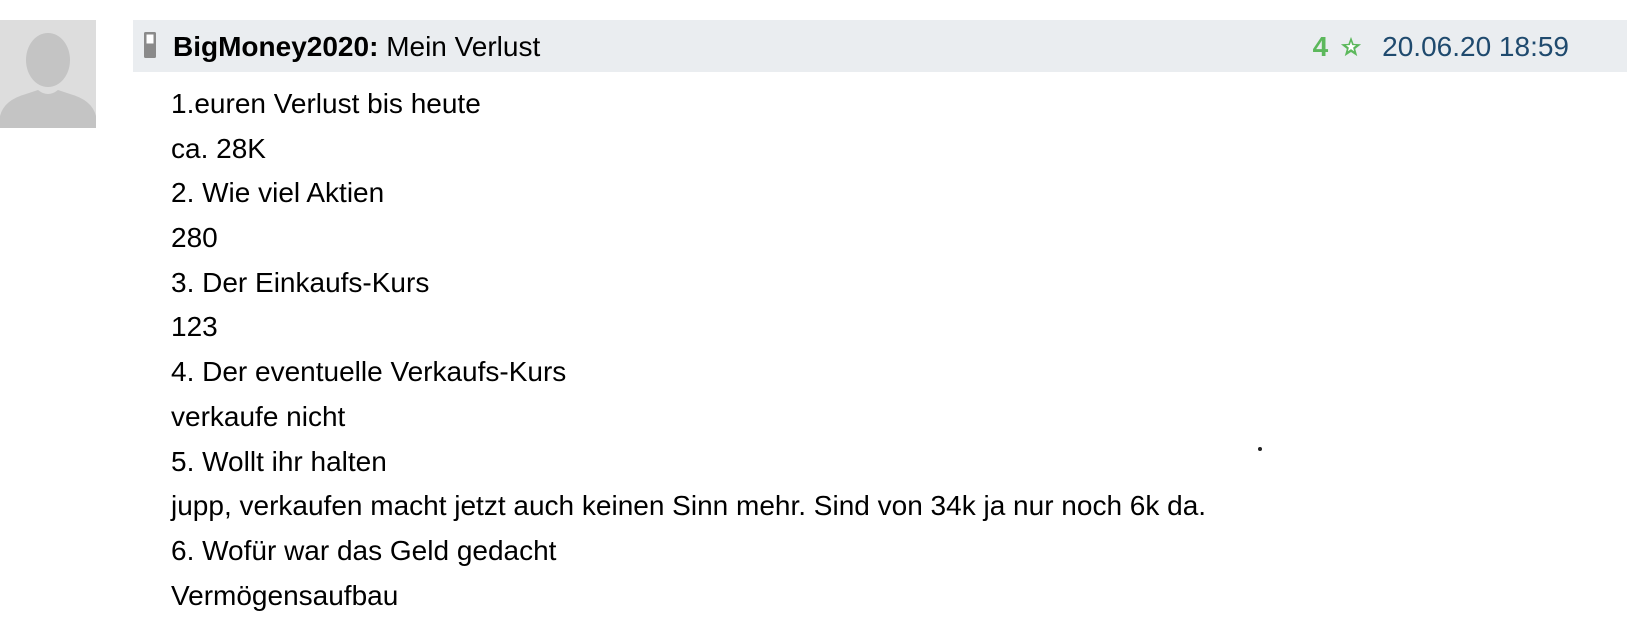  What do you see at coordinates (364, 550) in the screenshot?
I see `body-line: 6. Wofür war das Geld gedacht` at bounding box center [364, 550].